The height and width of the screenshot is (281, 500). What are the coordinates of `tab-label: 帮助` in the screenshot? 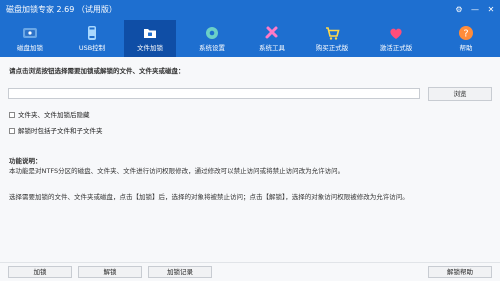 It's located at (466, 48).